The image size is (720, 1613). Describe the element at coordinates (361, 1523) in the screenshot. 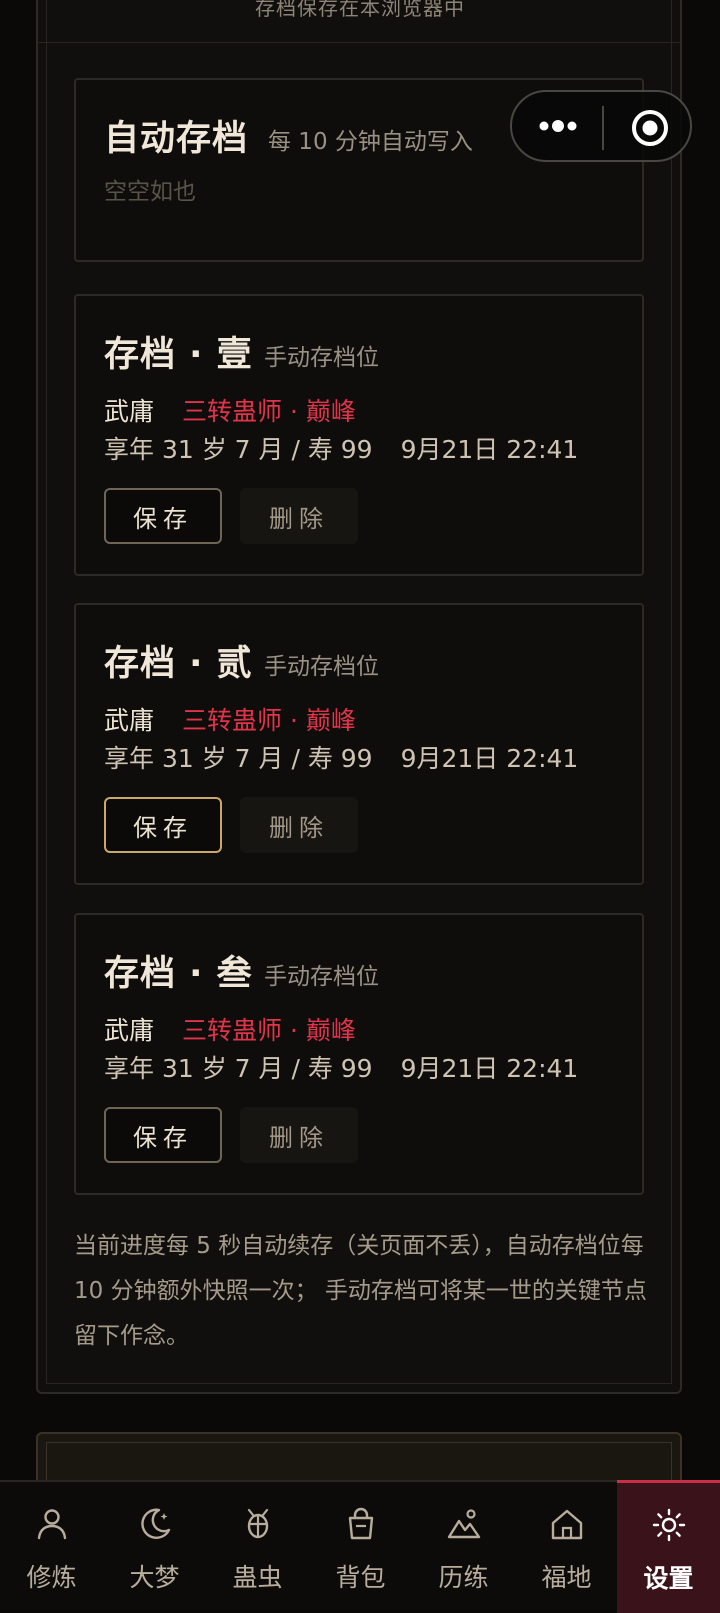

I see `bag-icon` at that location.